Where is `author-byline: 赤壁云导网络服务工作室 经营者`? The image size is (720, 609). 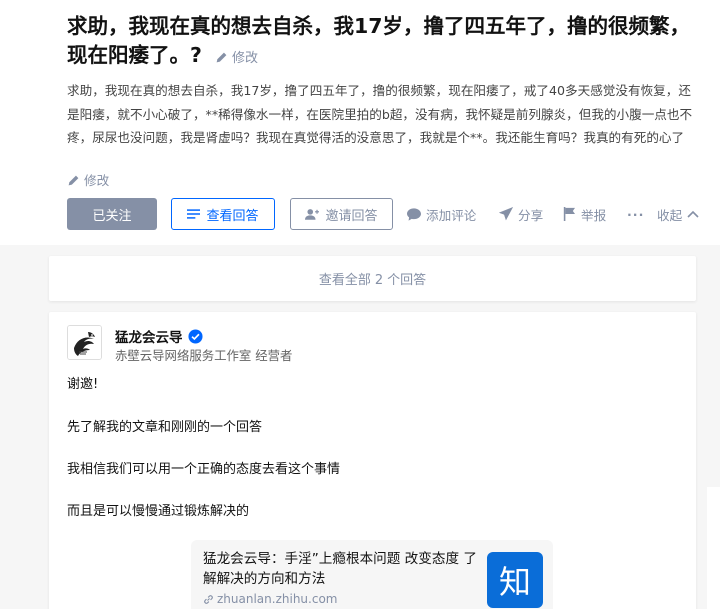 author-byline: 赤壁云导网络服务工作室 经营者 is located at coordinates (204, 355).